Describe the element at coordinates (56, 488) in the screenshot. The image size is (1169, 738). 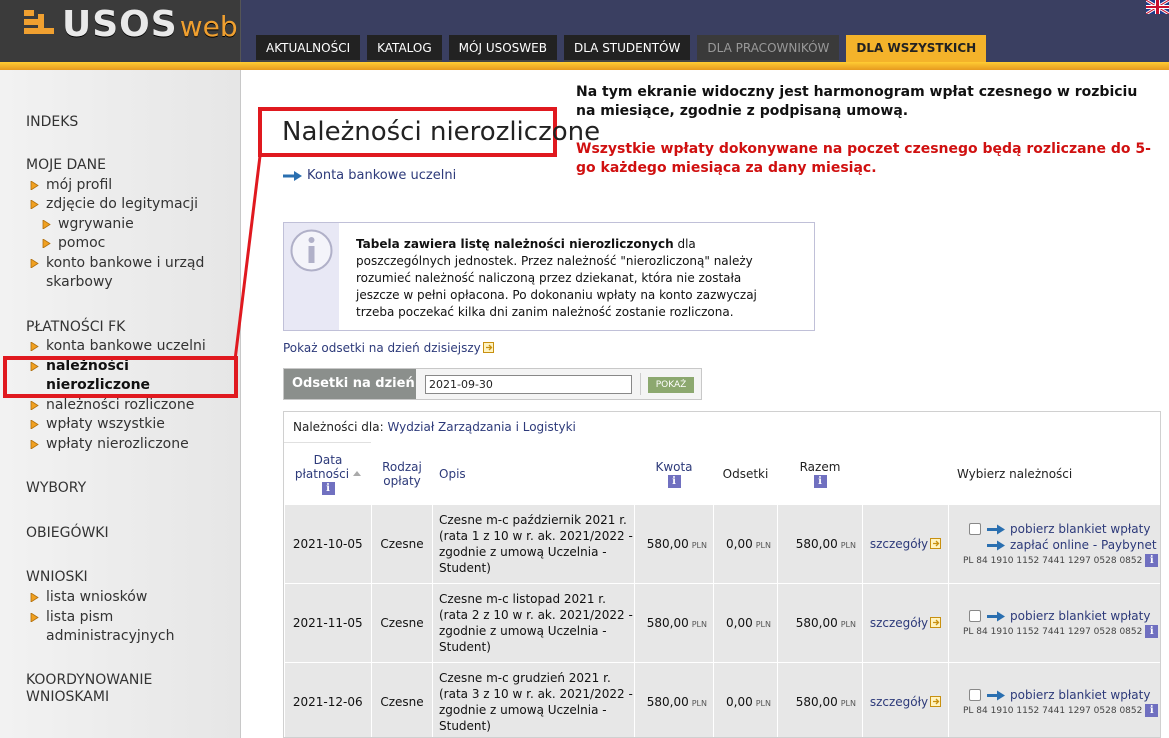
I see `sidebar-heading-wybory: WYBORY` at that location.